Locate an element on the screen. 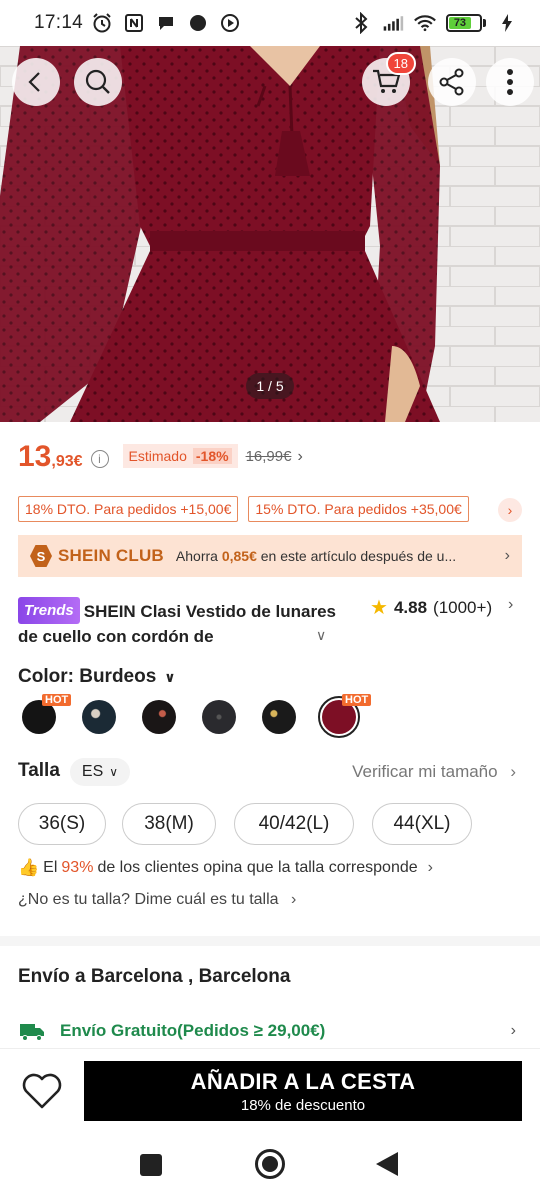 Image resolution: width=540 pixels, height=1200 pixels. estimated-label: Estimado is located at coordinates (157, 456).